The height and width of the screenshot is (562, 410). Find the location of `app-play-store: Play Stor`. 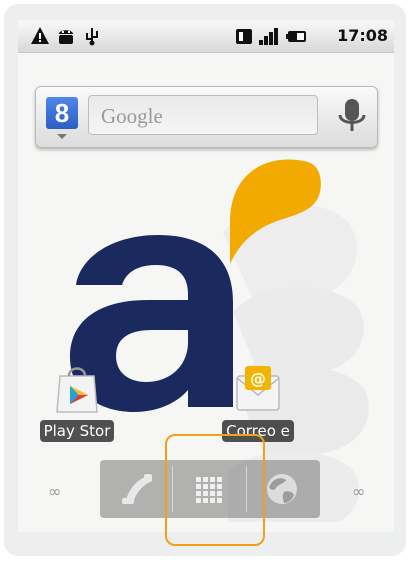

app-play-store: Play Stor is located at coordinates (77, 404).